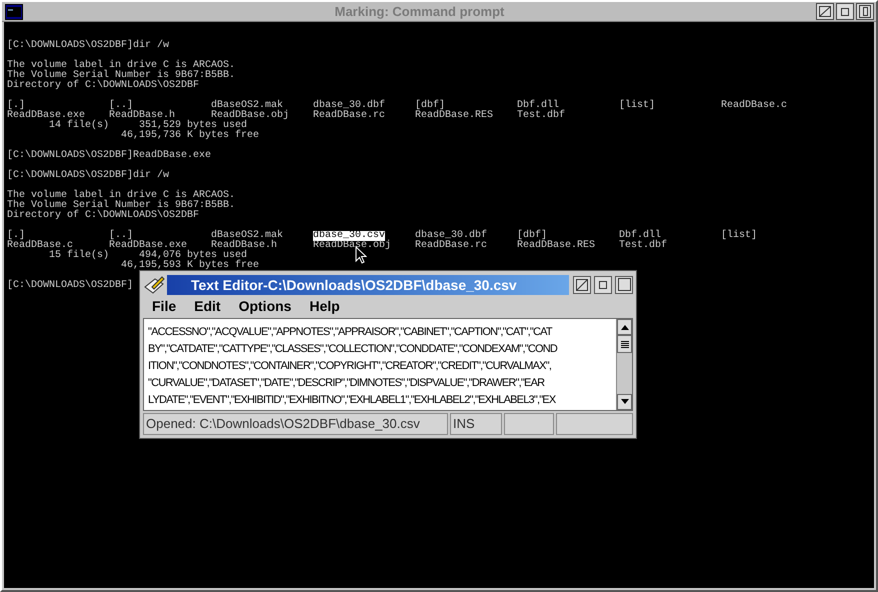 The height and width of the screenshot is (592, 878). What do you see at coordinates (353, 350) in the screenshot?
I see `text-line: BY","CATDATE","CATTYPE","CLASSES","COLLECTION","CONDDATE","CONDEXAM","COND` at bounding box center [353, 350].